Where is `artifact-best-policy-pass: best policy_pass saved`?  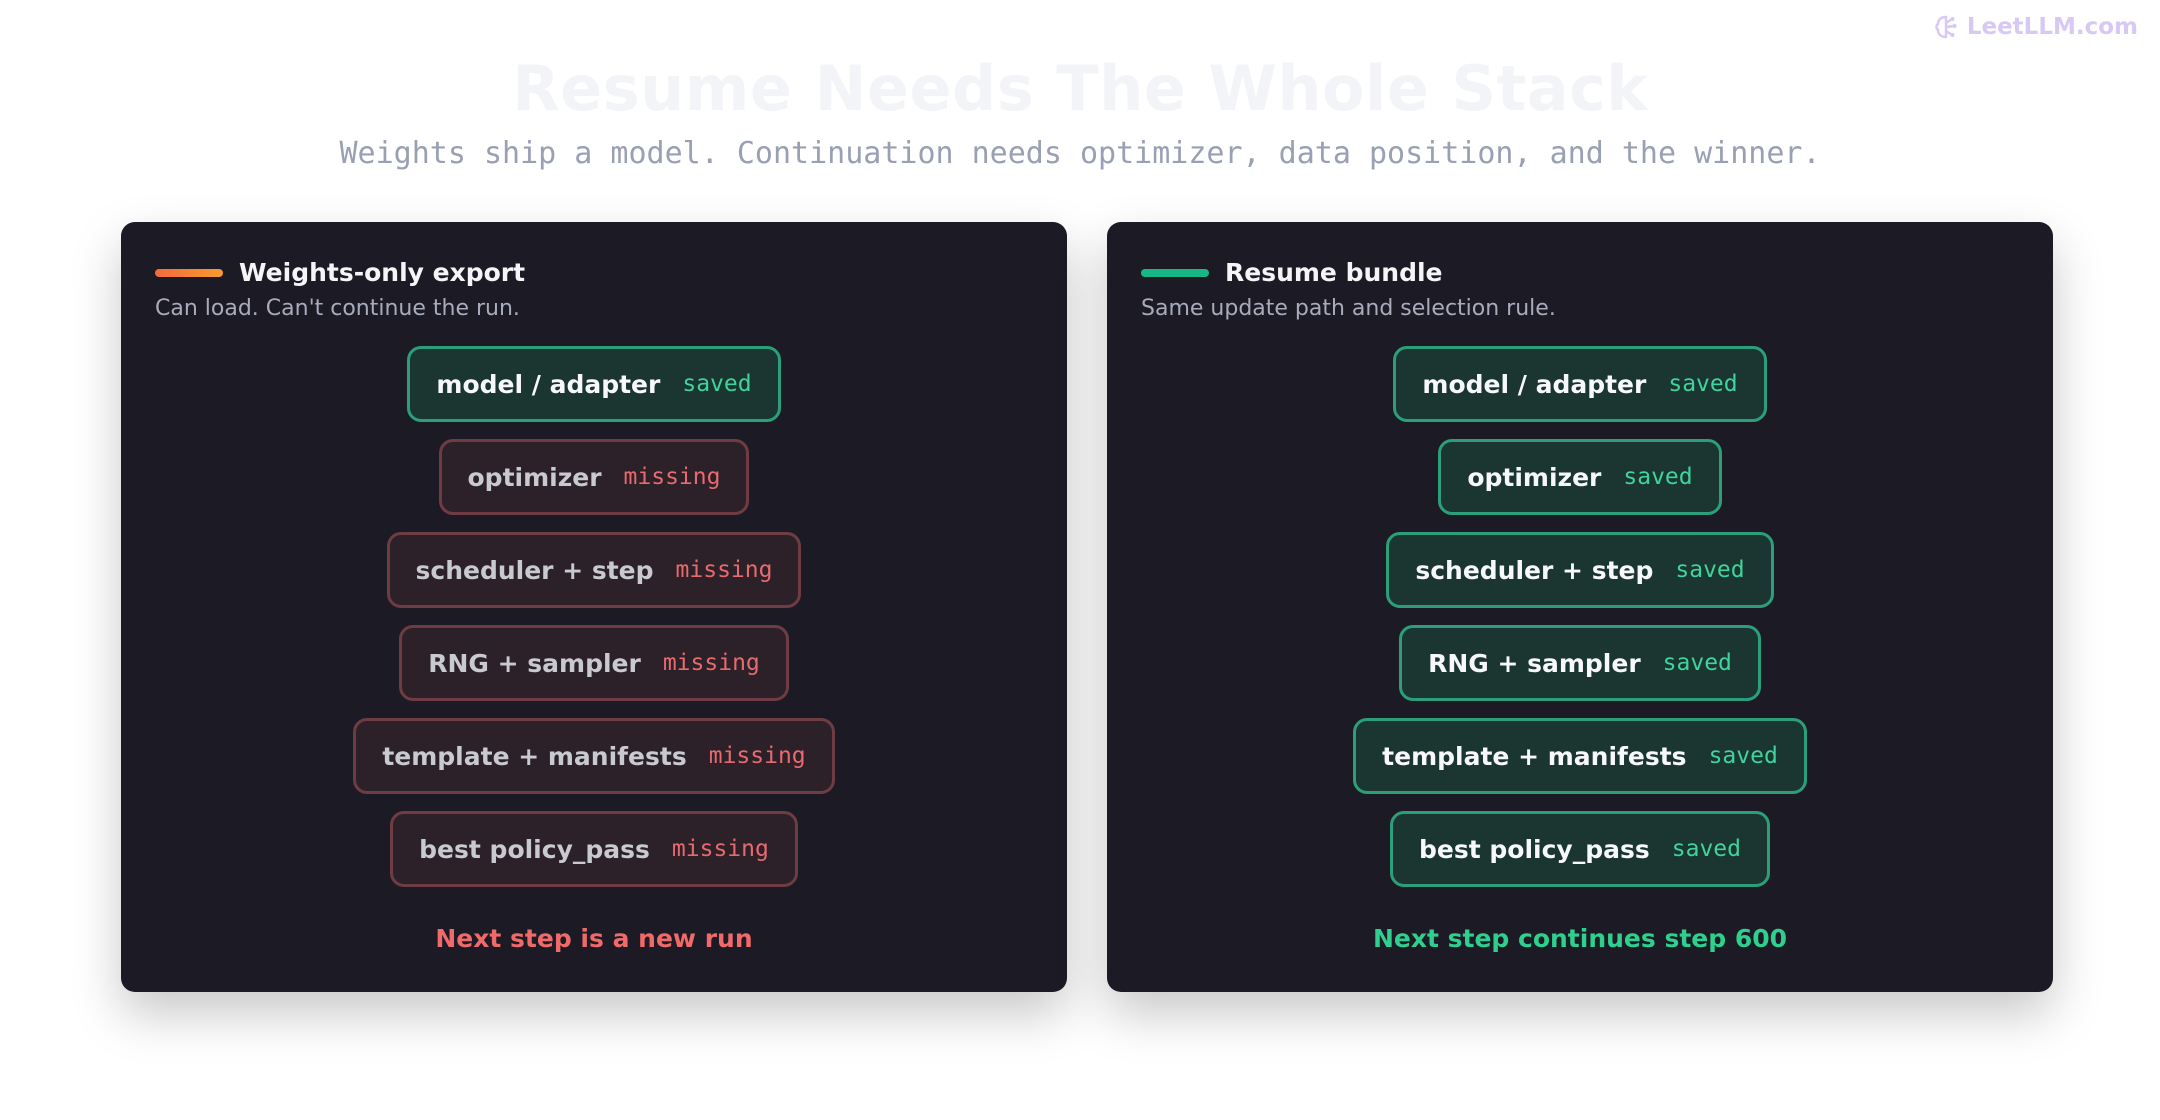
artifact-best-policy-pass: best policy_pass saved is located at coordinates (1580, 849).